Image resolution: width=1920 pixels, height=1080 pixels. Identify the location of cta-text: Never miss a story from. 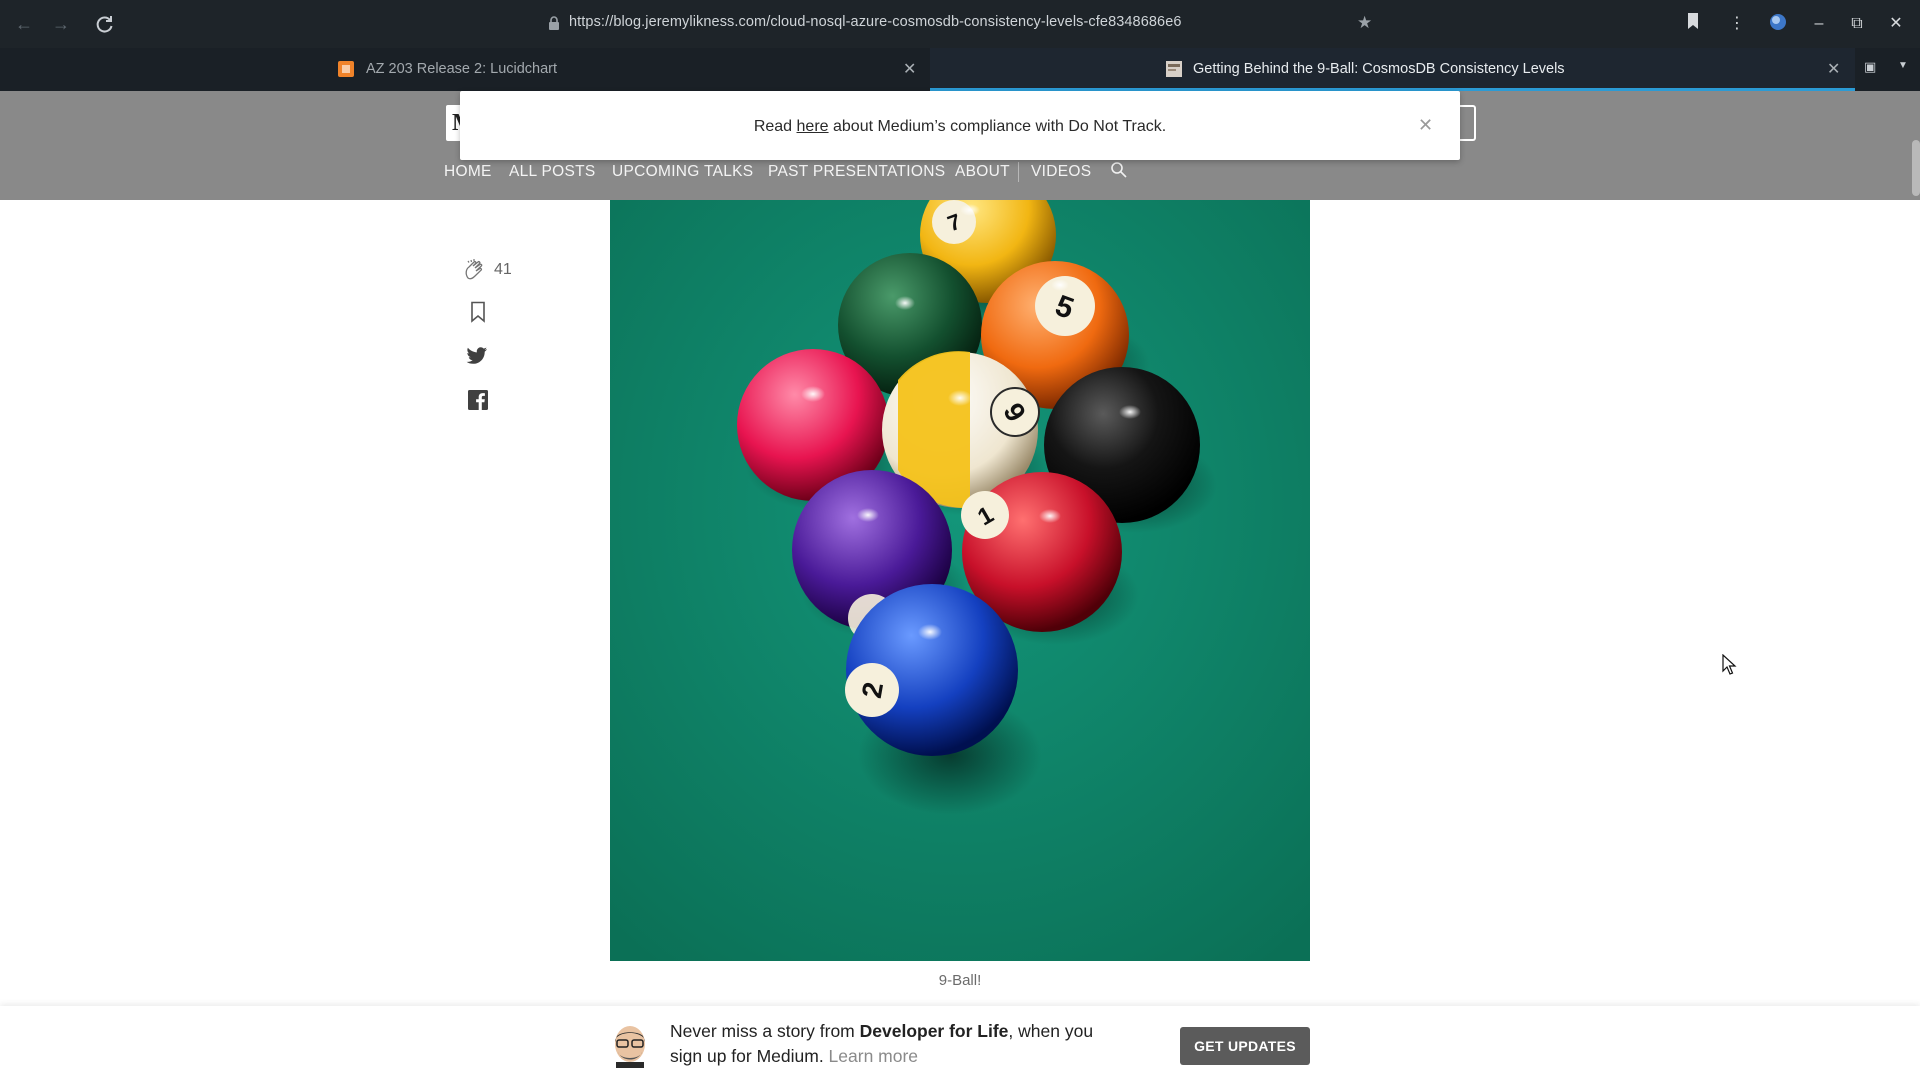
(765, 1031).